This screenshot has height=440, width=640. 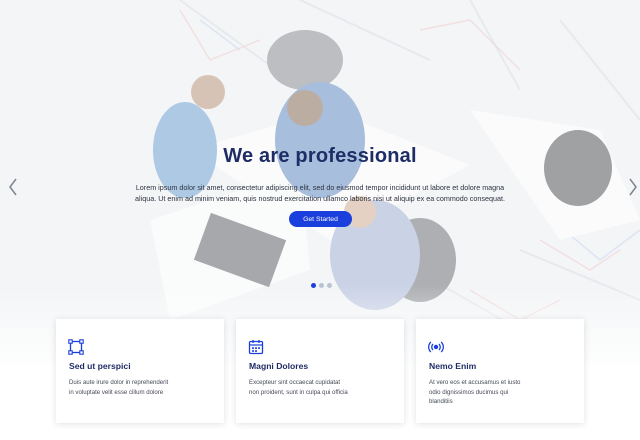 I want to click on feature-title: Magni Dolores, so click(x=278, y=366).